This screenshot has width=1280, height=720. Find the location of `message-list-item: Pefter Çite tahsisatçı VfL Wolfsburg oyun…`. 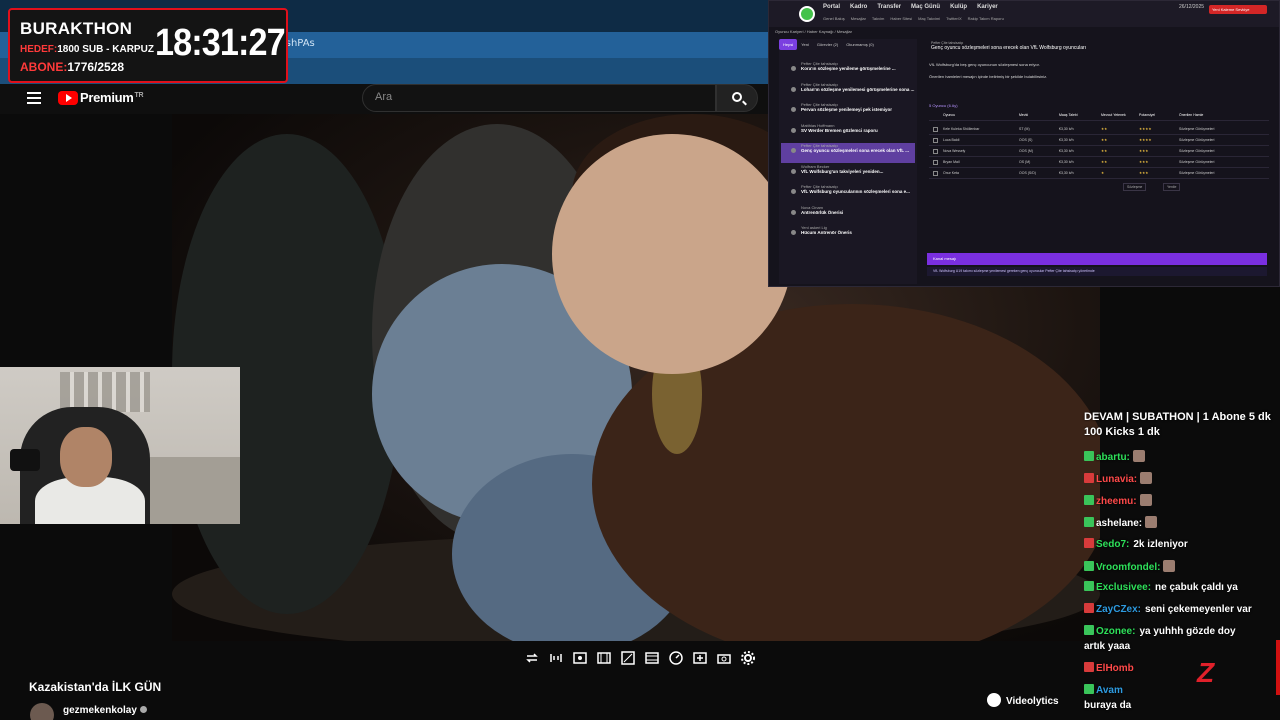

message-list-item: Pefter Çite tahsisatçı VfL Wolfsburg oyun… is located at coordinates (848, 194).